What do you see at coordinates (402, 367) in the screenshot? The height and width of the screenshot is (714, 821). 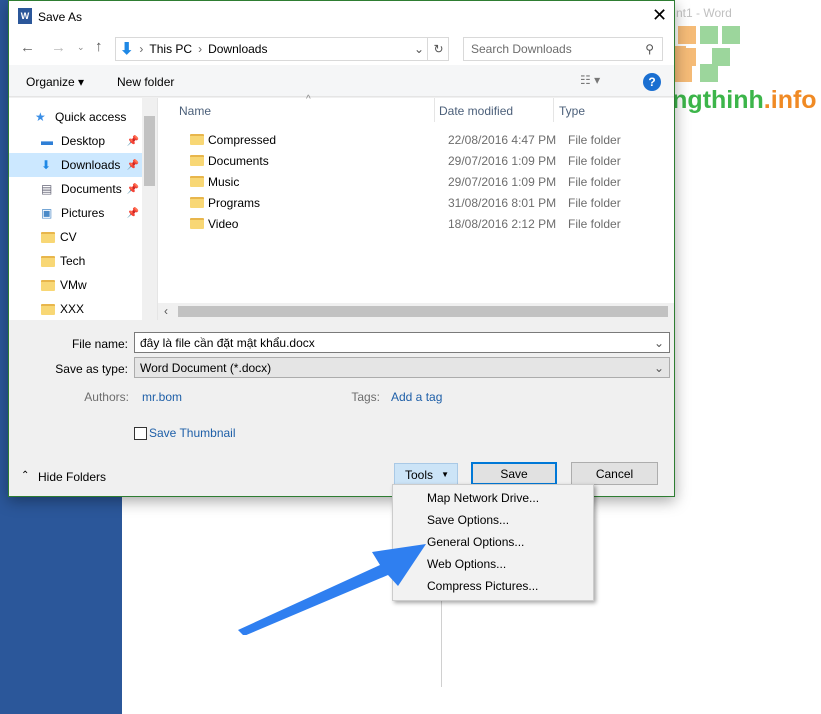 I see `save-as-type-select: Word Document (*.docx) ⌄` at bounding box center [402, 367].